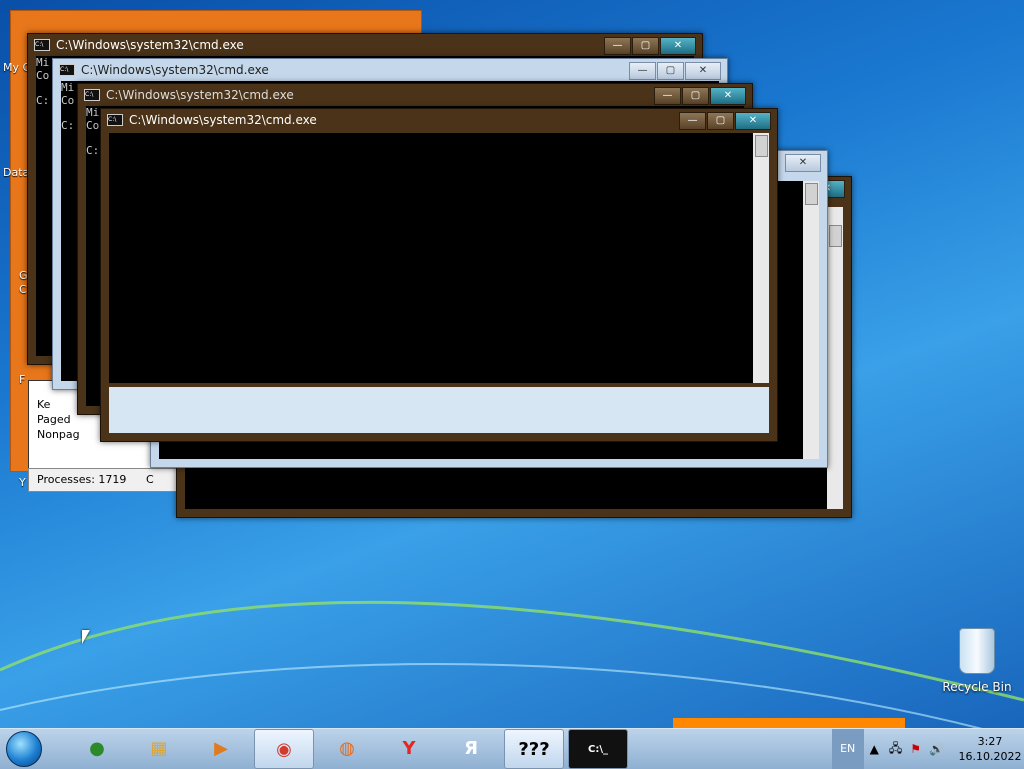 This screenshot has width=1024, height=769. Describe the element at coordinates (895, 749) in the screenshot. I see `network-icon: 🖧` at that location.